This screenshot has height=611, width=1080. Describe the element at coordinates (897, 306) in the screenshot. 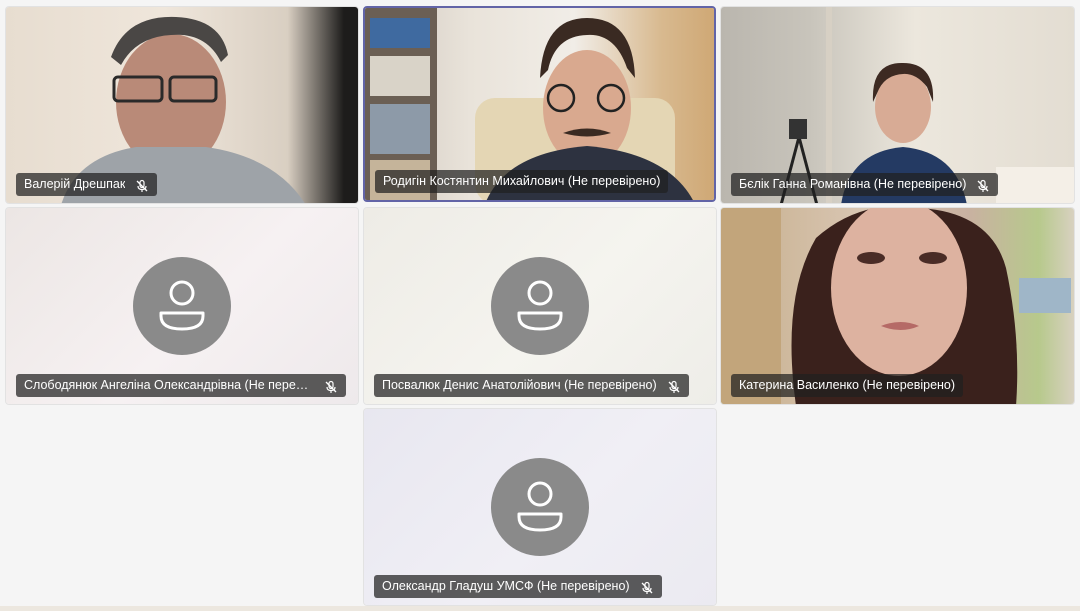

I see `participant-tile-6: Катерина Василенко (Не перевірено)` at that location.